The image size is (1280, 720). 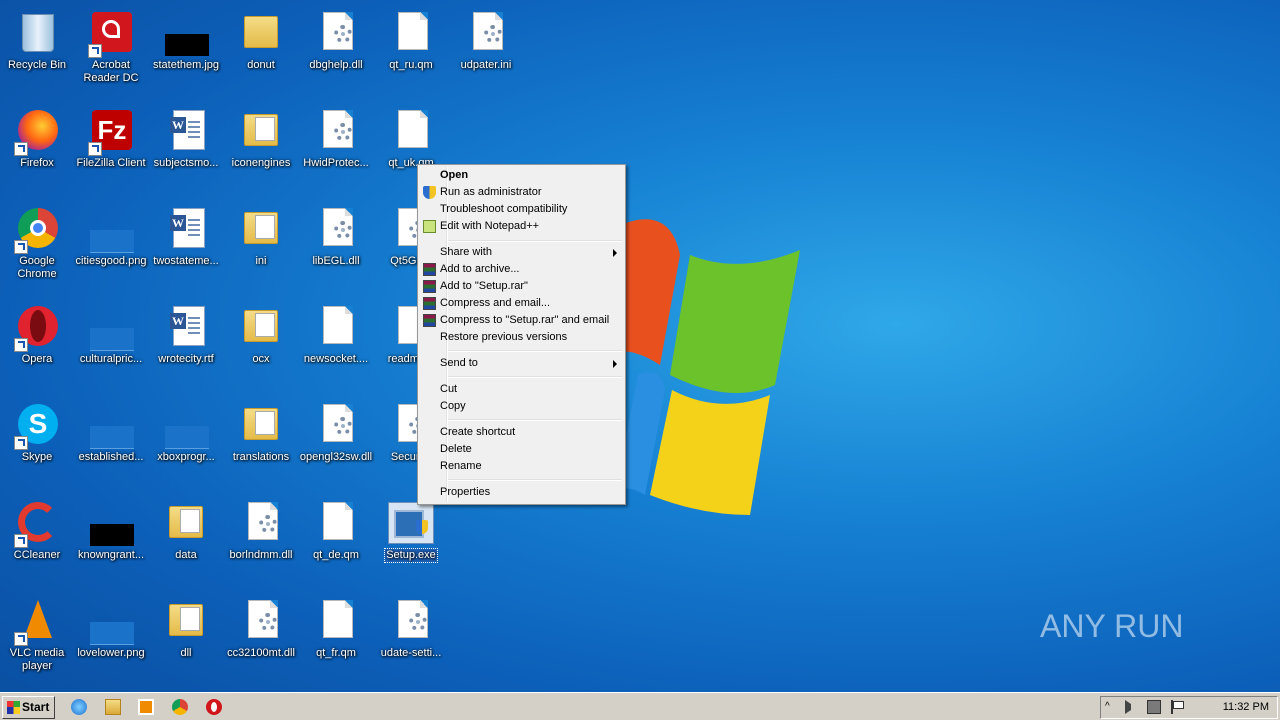 What do you see at coordinates (35, 622) in the screenshot?
I see `vlc-cone-icon` at bounding box center [35, 622].